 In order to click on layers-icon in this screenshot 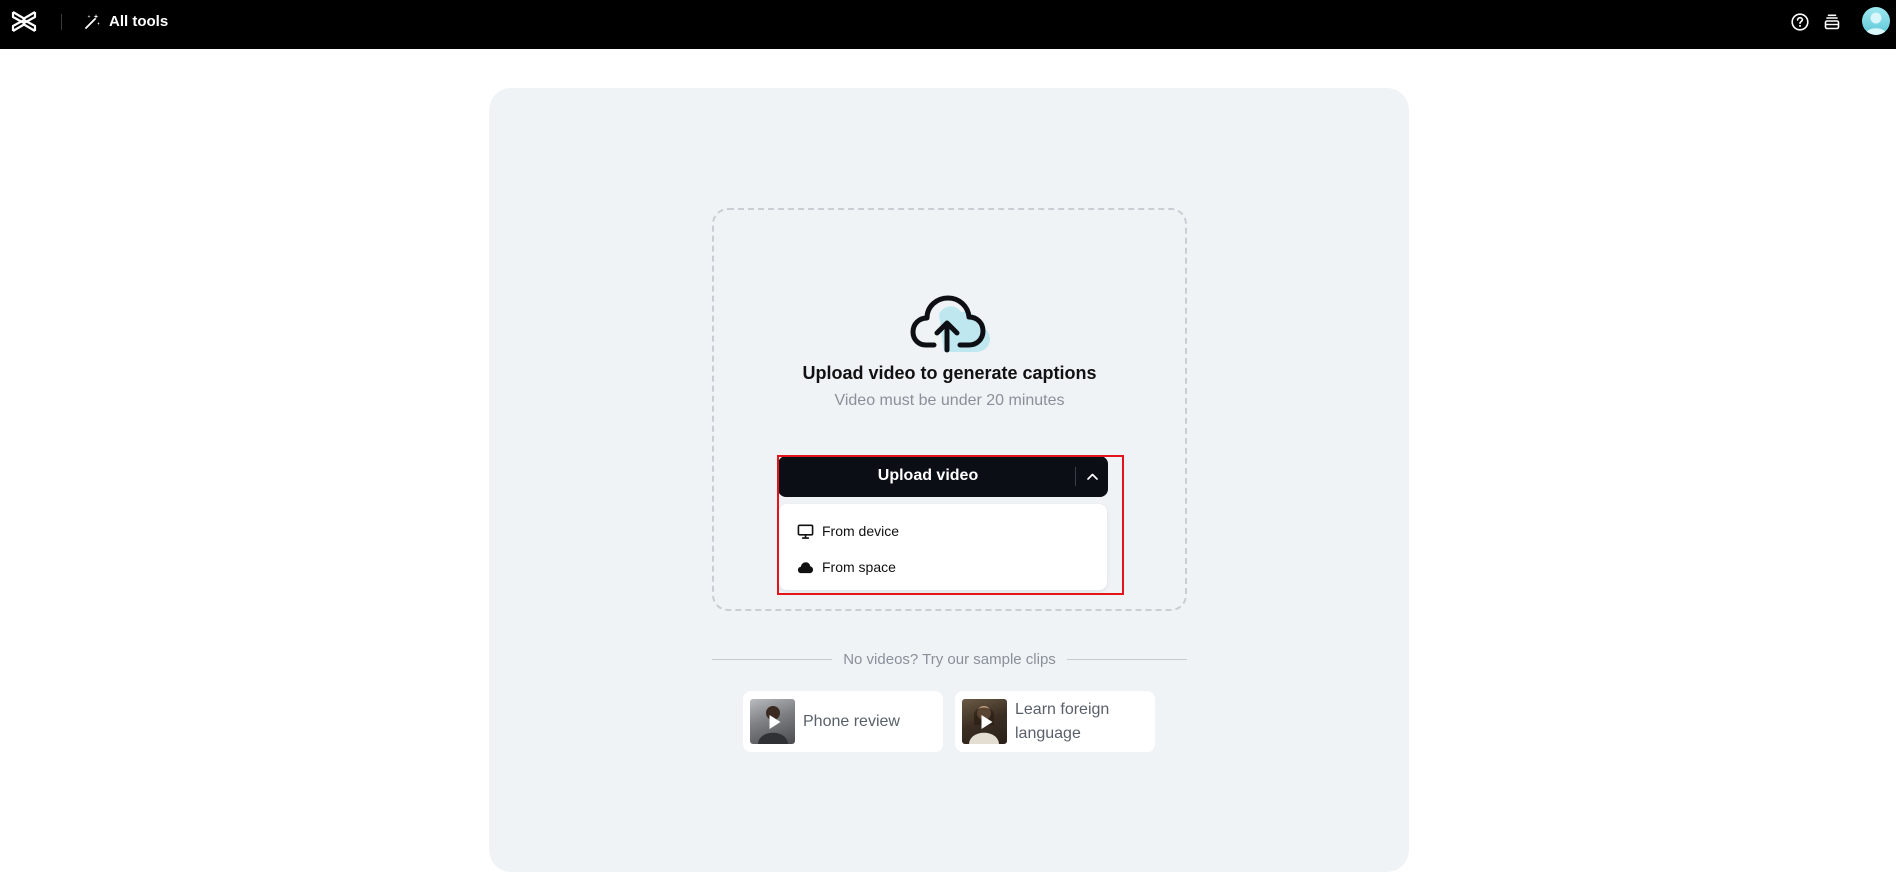, I will do `click(1832, 22)`.